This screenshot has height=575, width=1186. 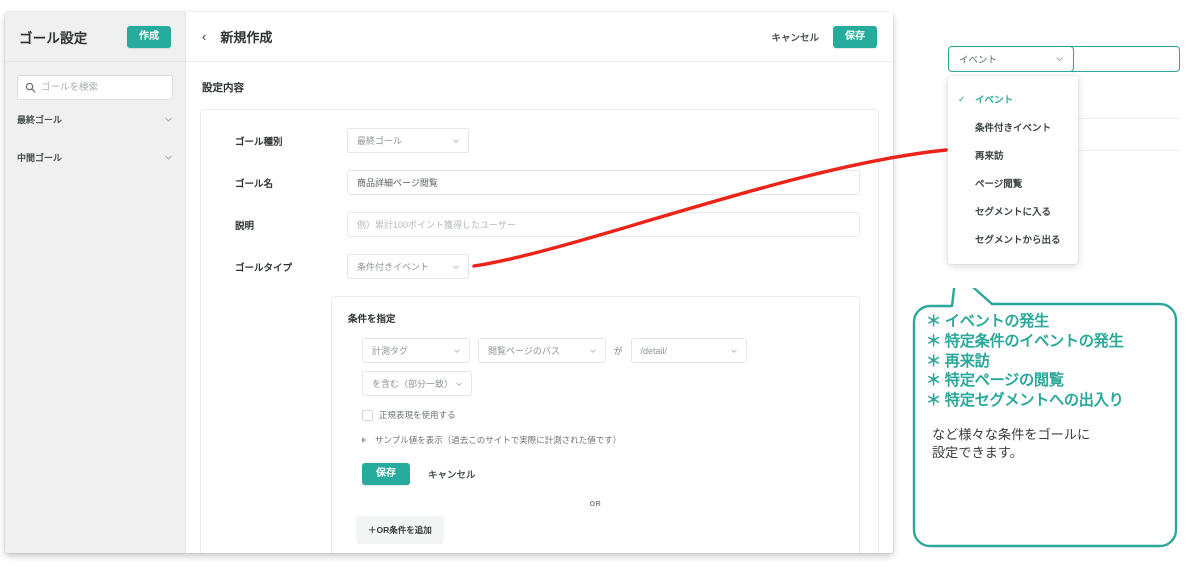 What do you see at coordinates (988, 321) in the screenshot?
I see `callout-bullet: ＊ イベントの発生` at bounding box center [988, 321].